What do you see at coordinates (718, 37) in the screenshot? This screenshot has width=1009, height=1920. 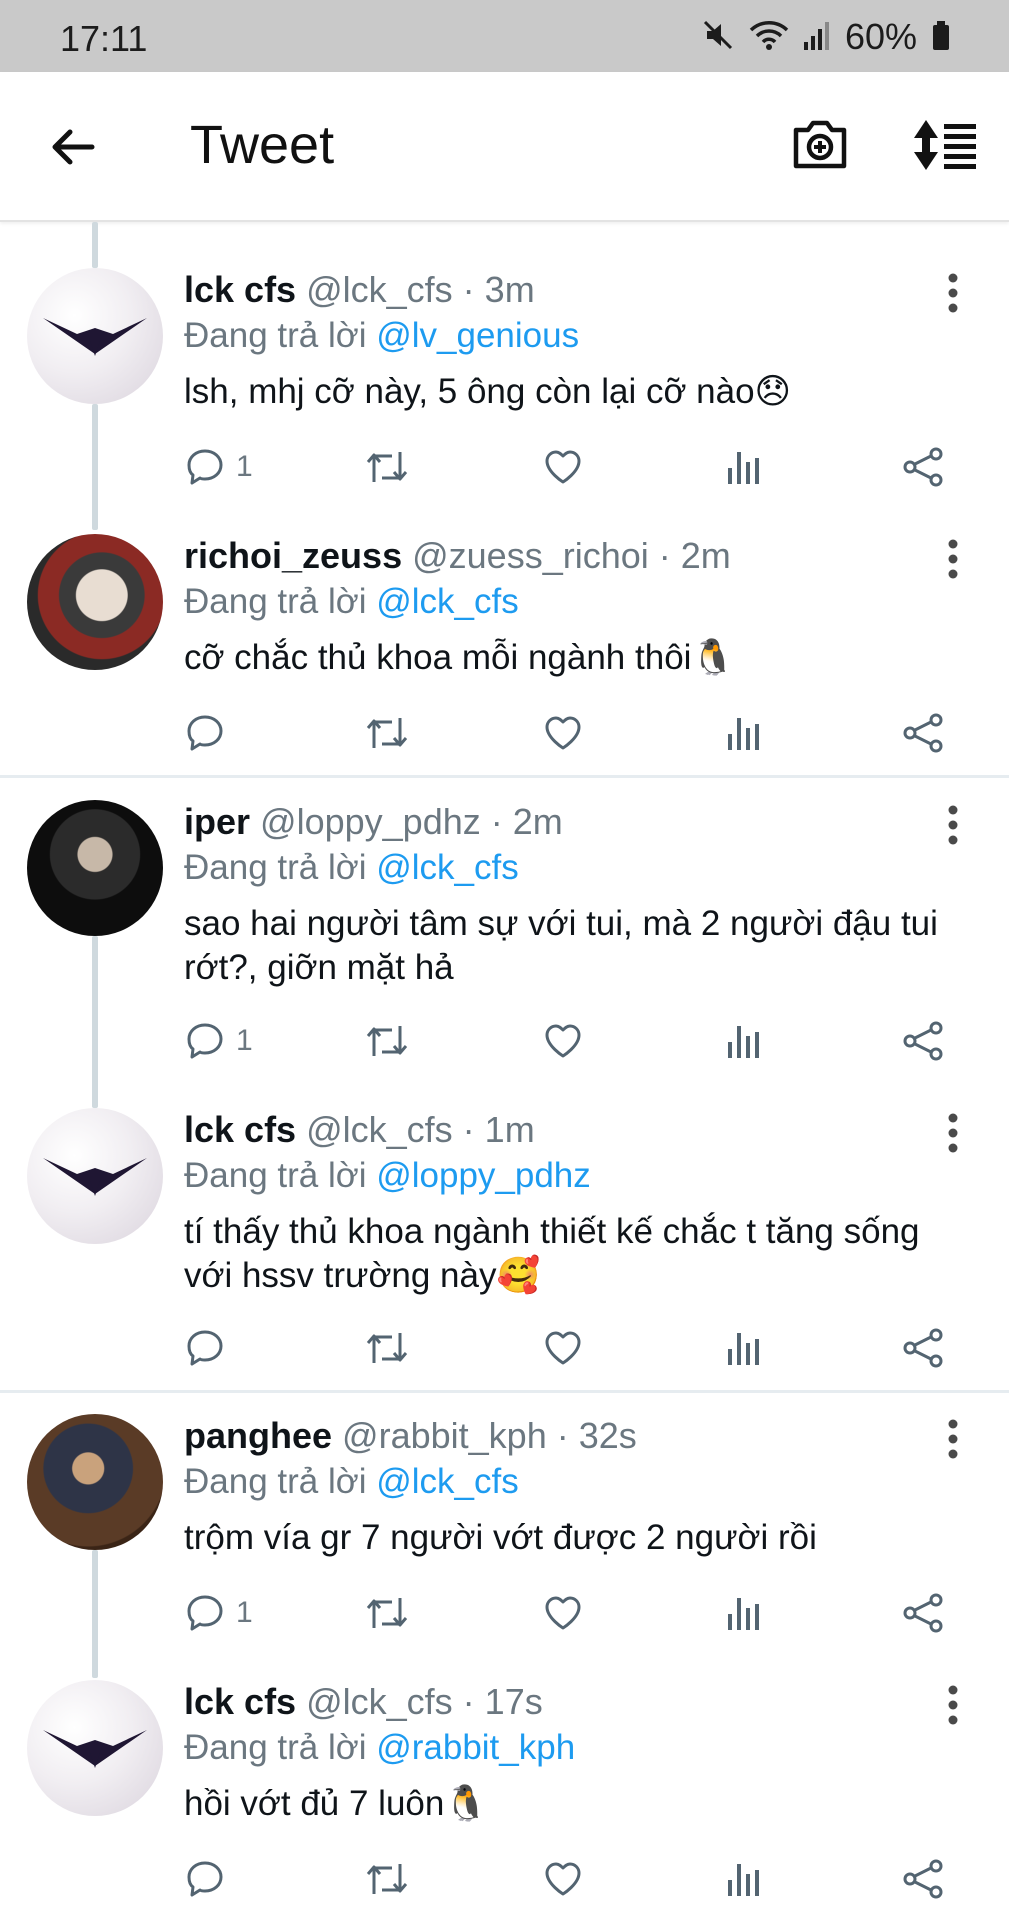 I see `mute-icon` at bounding box center [718, 37].